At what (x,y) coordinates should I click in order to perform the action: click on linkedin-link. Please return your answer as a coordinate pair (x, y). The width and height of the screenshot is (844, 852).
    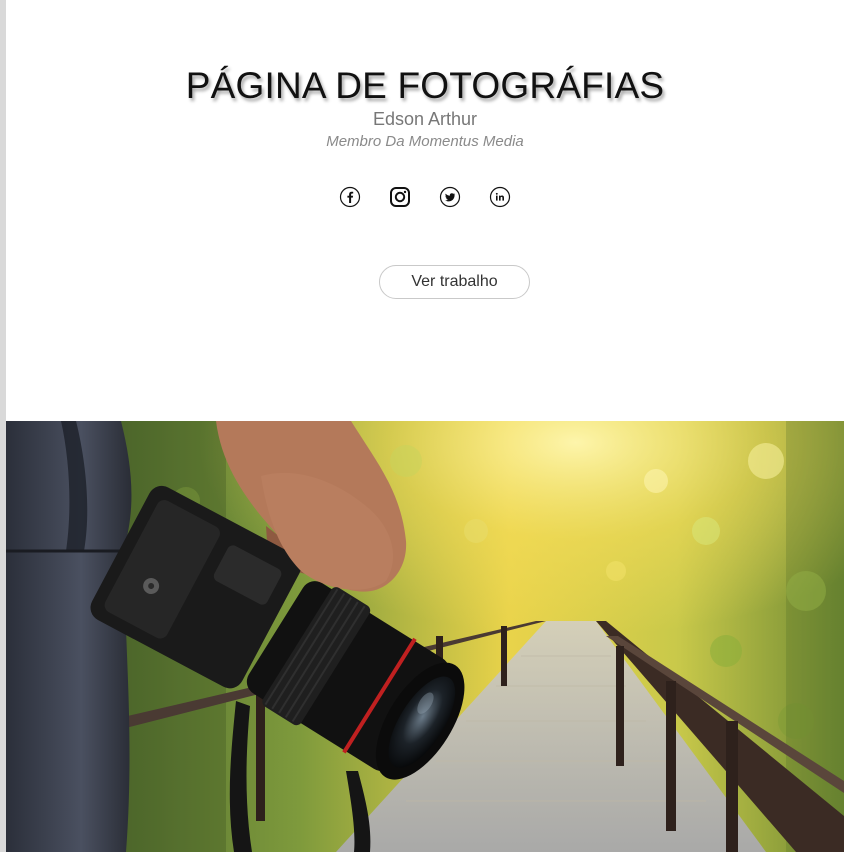
    Looking at the image, I should click on (500, 197).